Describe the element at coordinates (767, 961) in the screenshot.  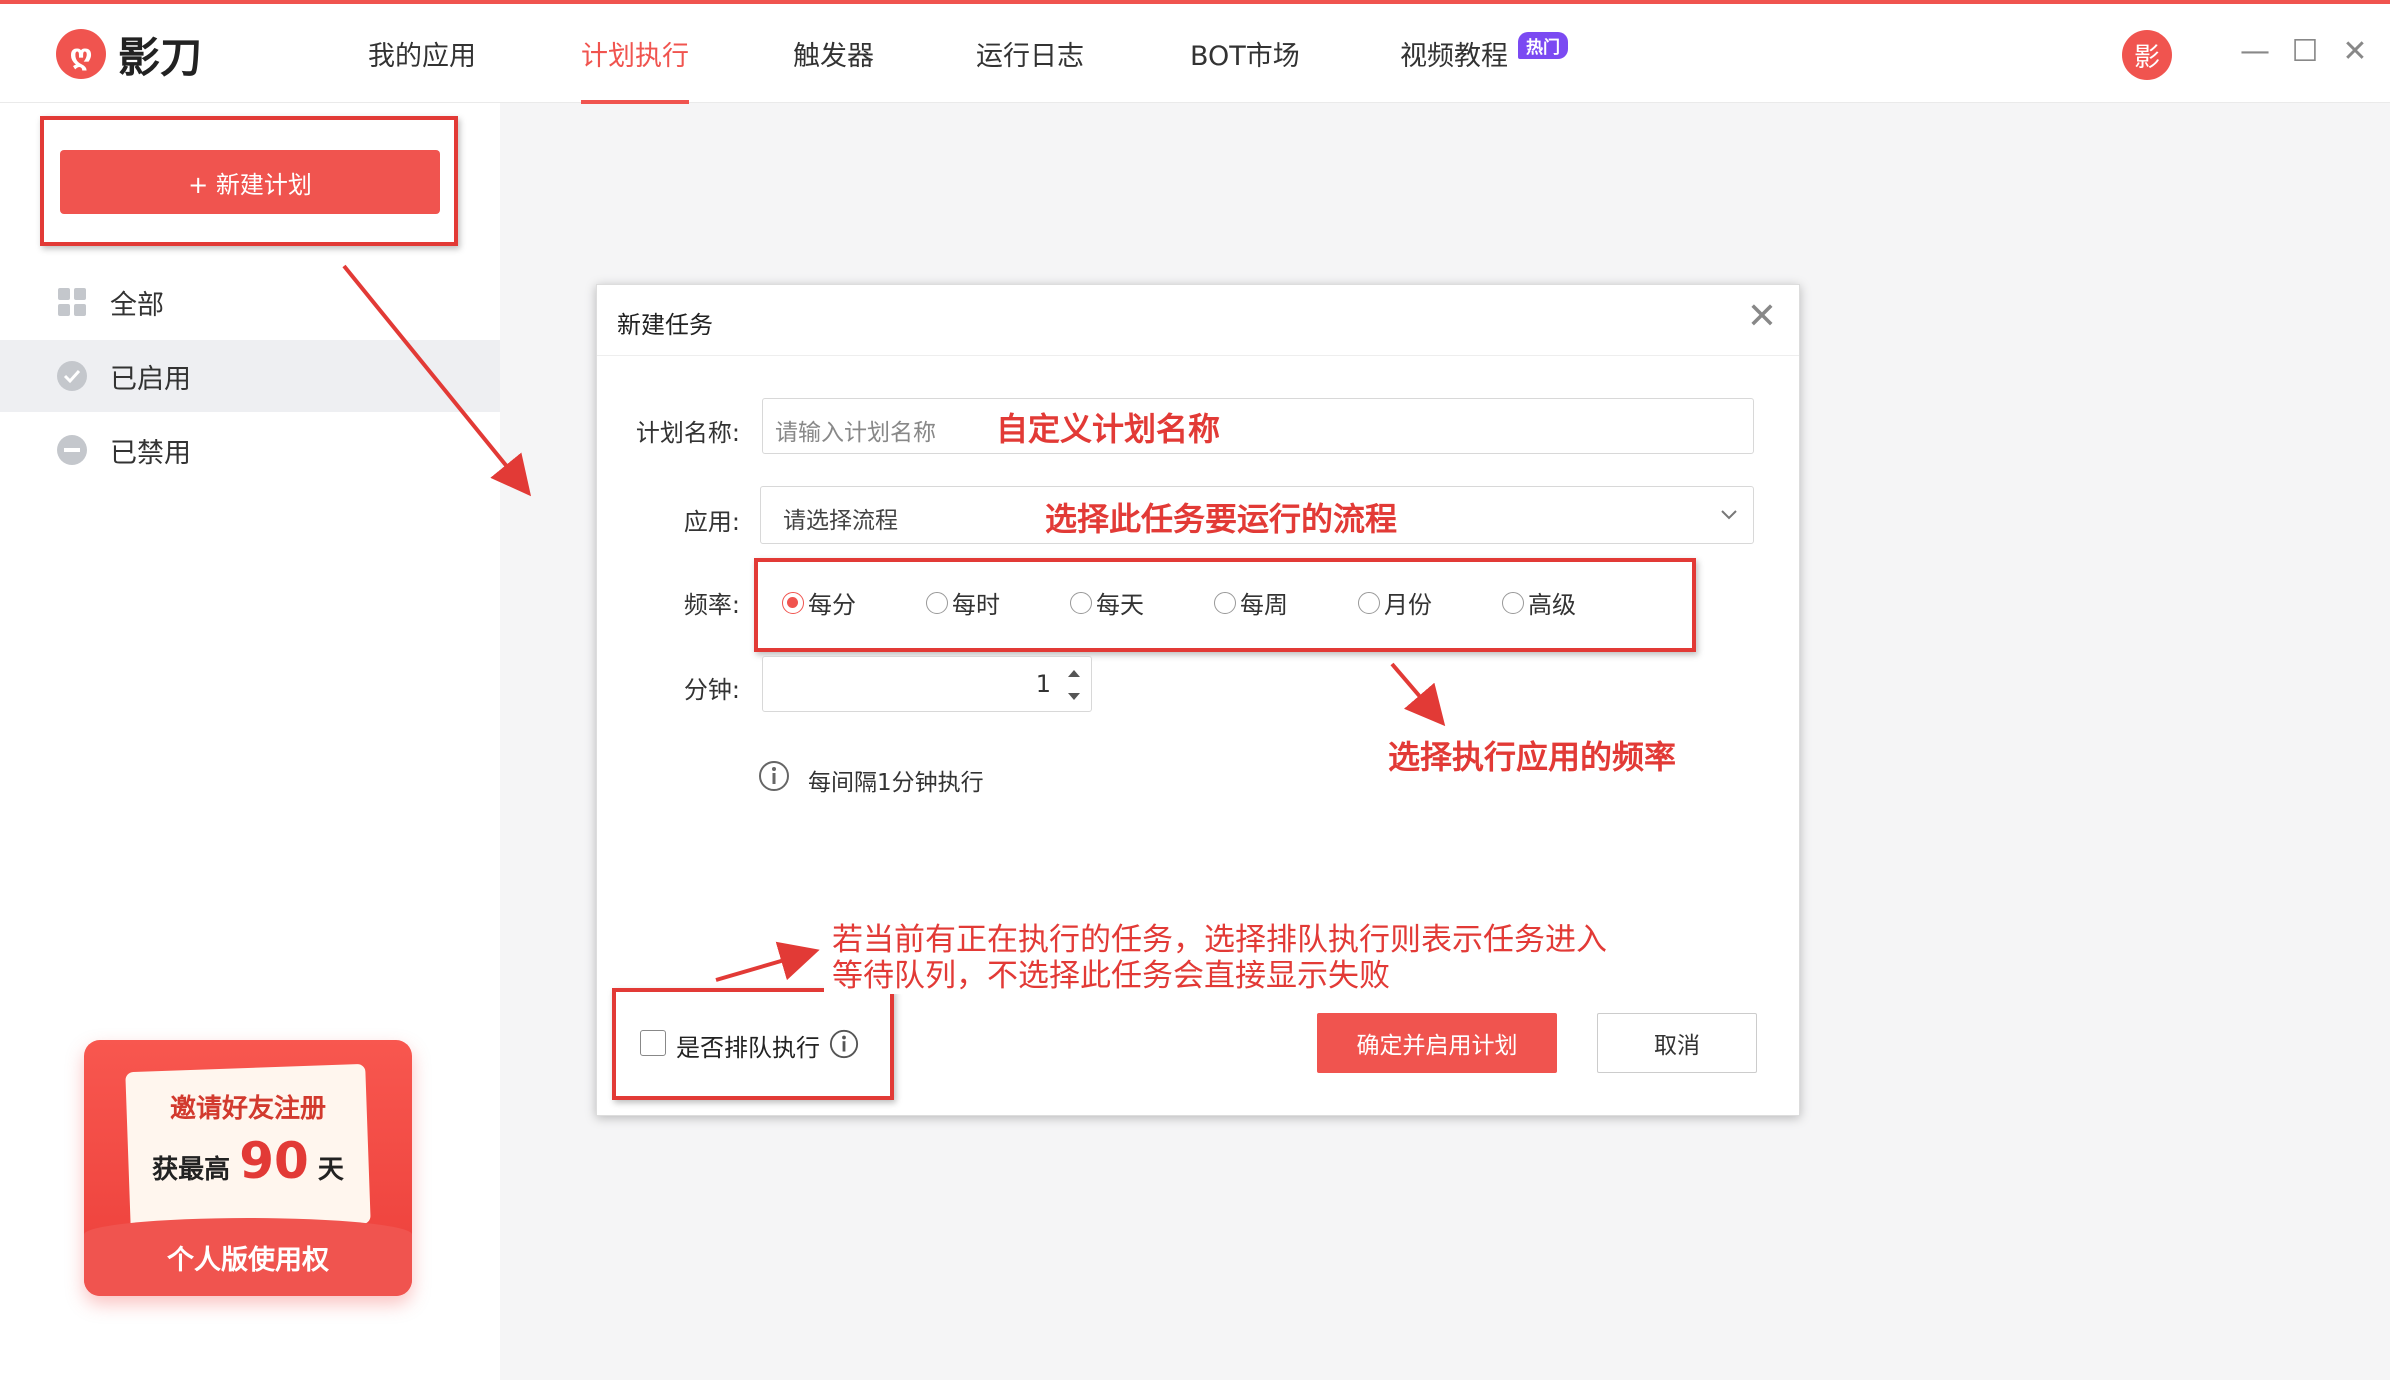
I see `arrow-to-queue-note` at that location.